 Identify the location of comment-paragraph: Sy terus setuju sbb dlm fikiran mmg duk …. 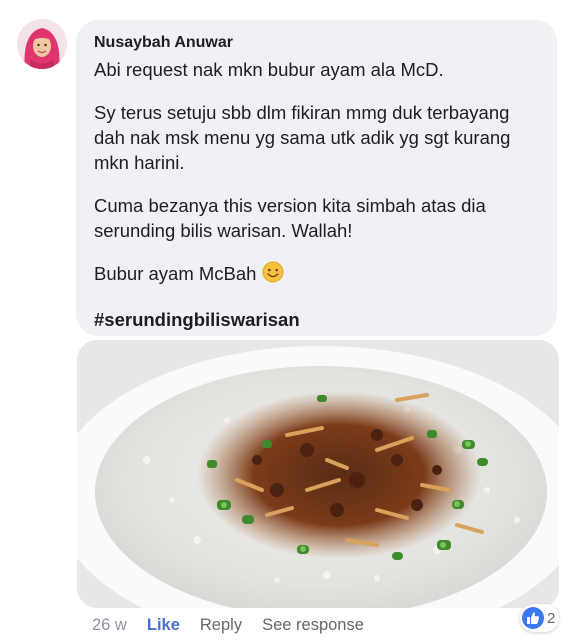
(302, 137).